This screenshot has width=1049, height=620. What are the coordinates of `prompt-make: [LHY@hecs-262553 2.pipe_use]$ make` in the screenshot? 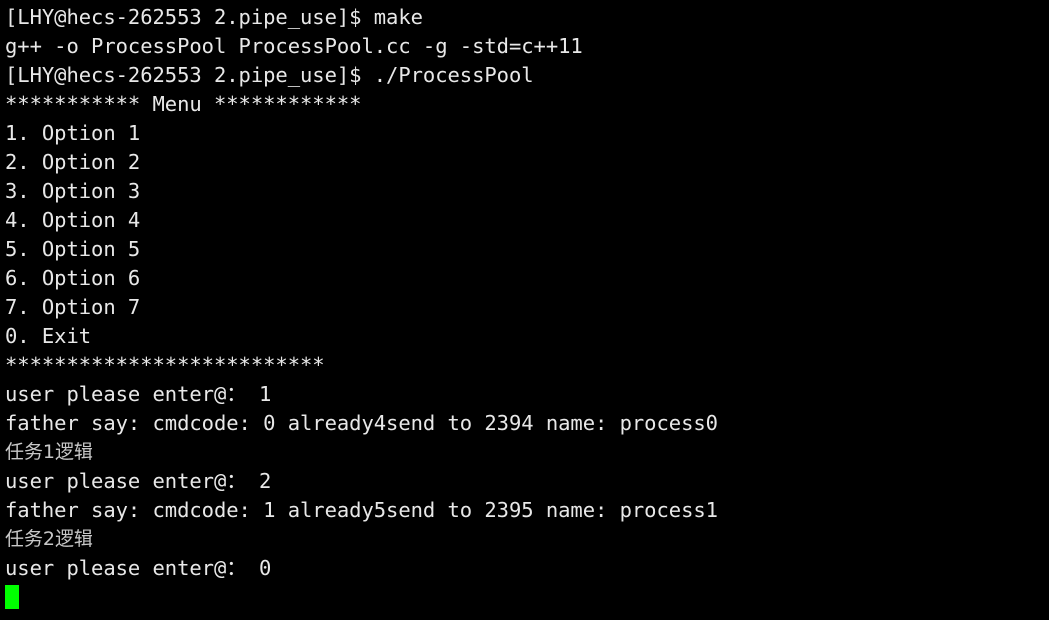 It's located at (214, 17).